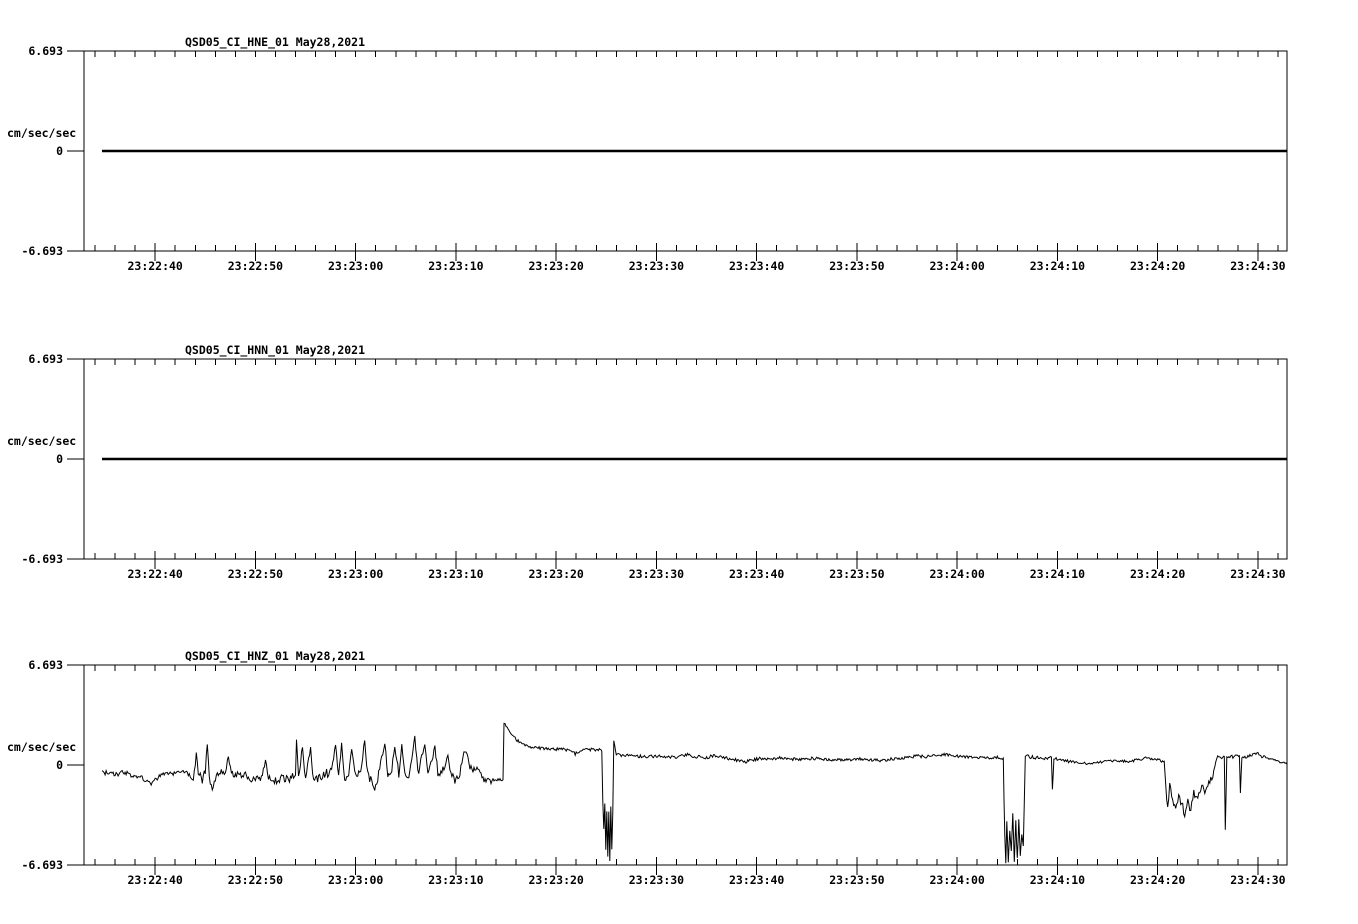 The image size is (1358, 924). I want to click on chart-title: QSD05_CI_HNN_01 May28,2021, so click(275, 350).